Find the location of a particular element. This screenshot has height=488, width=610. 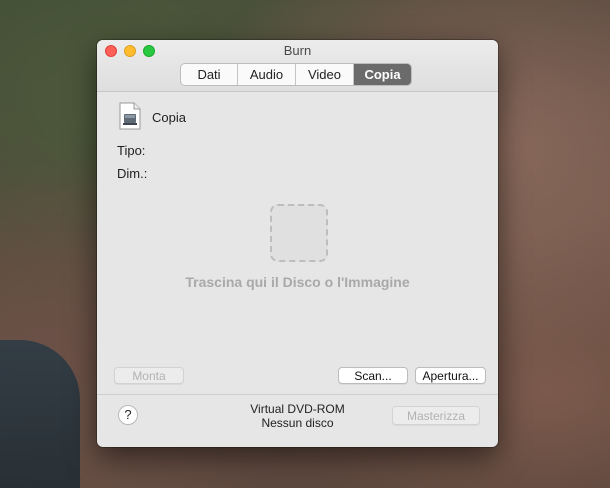

drop-hint: Trascina qui il Disco o l'Immagine is located at coordinates (297, 282).